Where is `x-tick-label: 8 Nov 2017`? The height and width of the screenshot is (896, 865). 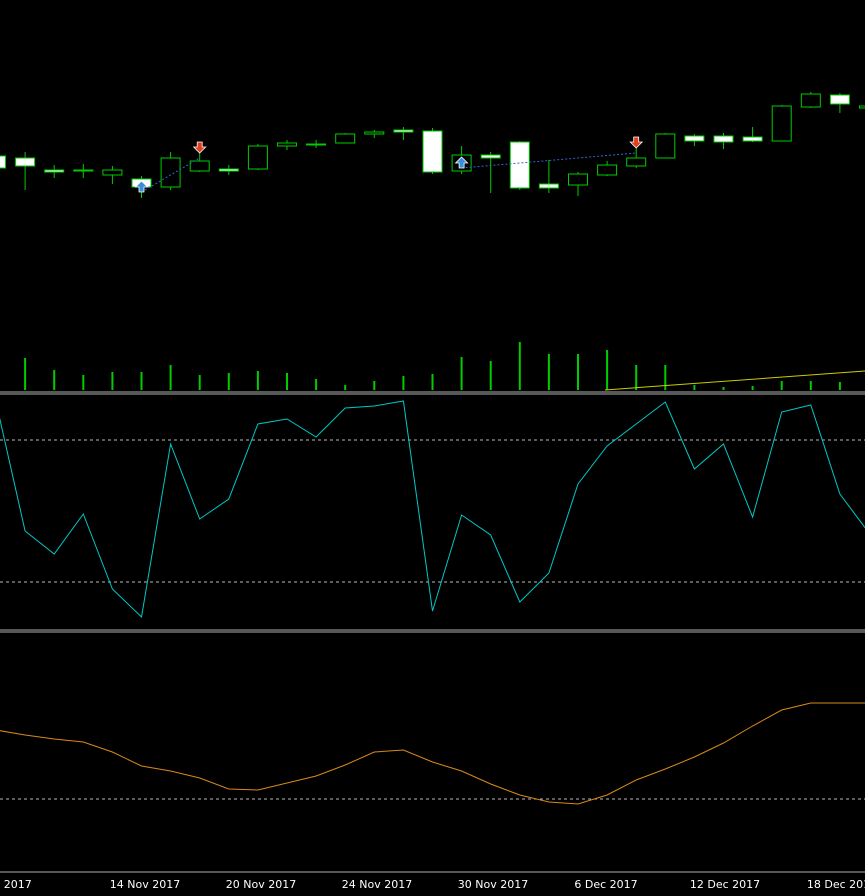
x-tick-label: 8 Nov 2017 is located at coordinates (16, 884).